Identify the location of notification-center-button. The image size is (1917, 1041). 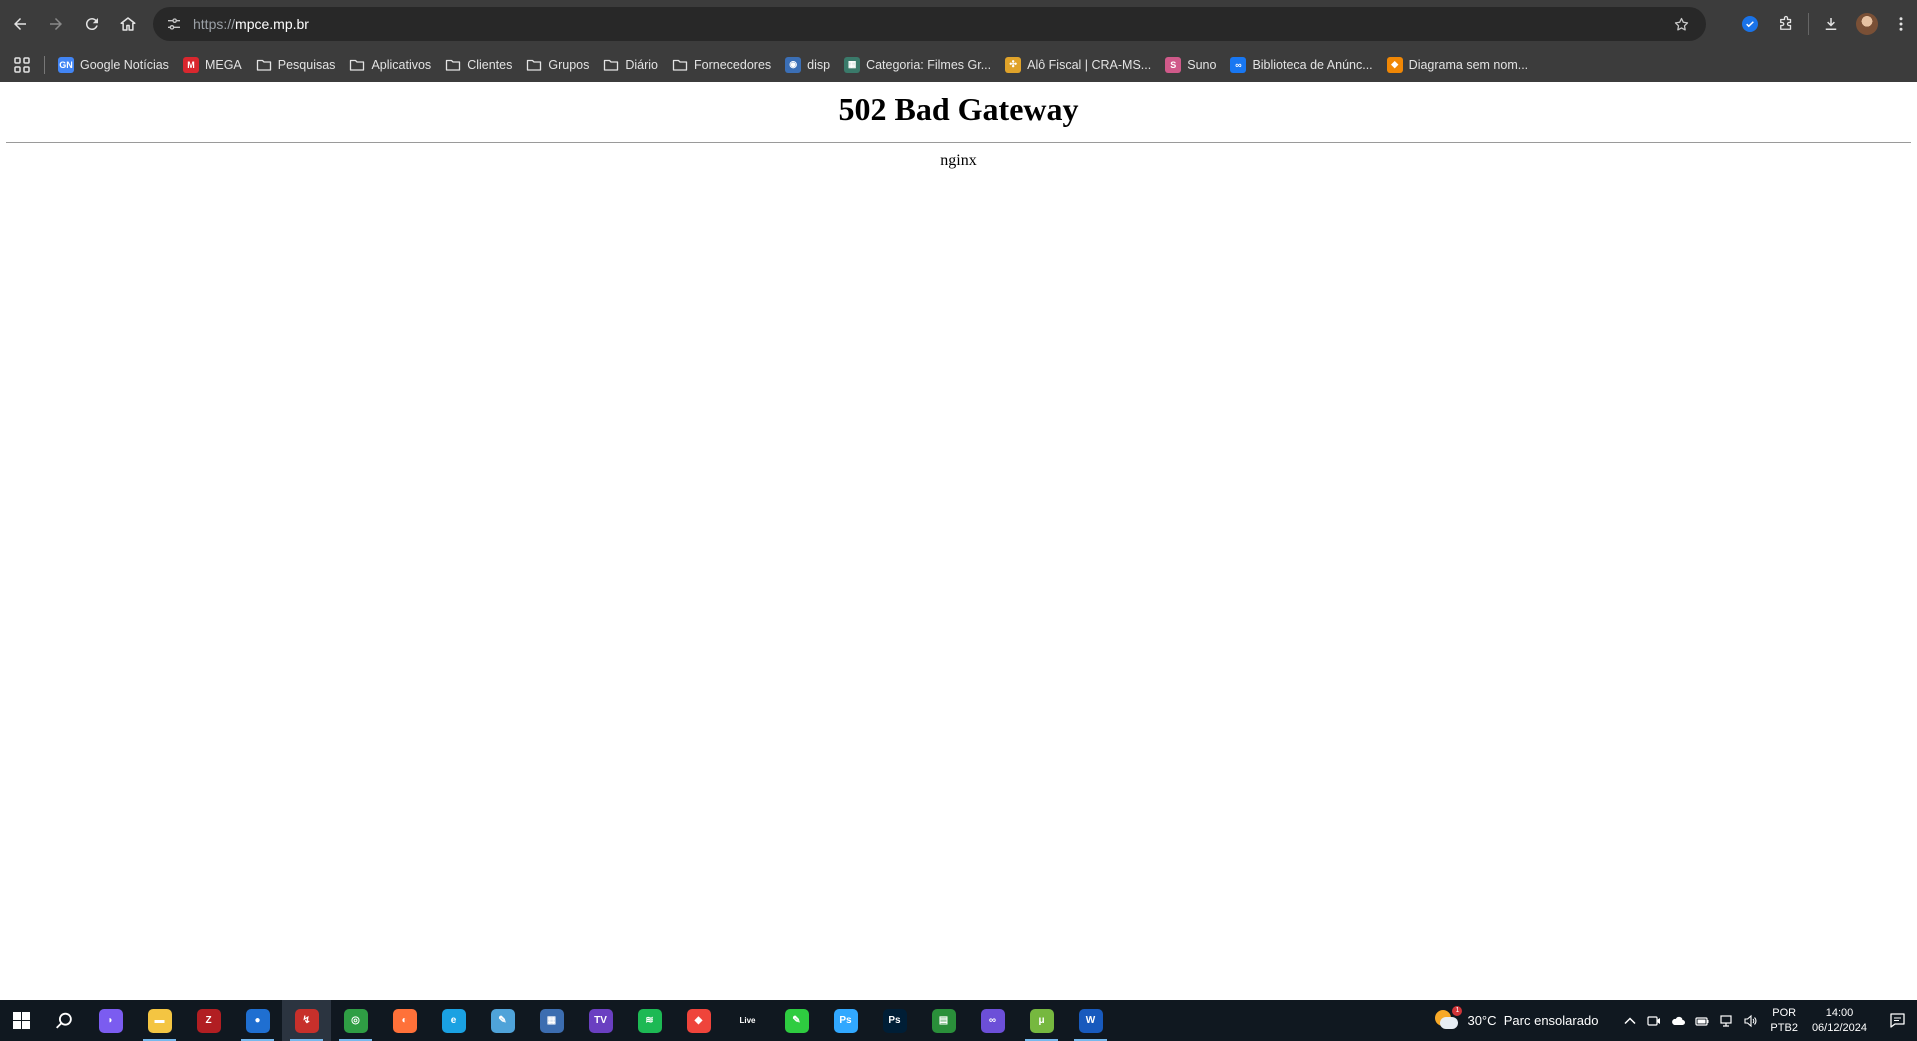
(1897, 1020).